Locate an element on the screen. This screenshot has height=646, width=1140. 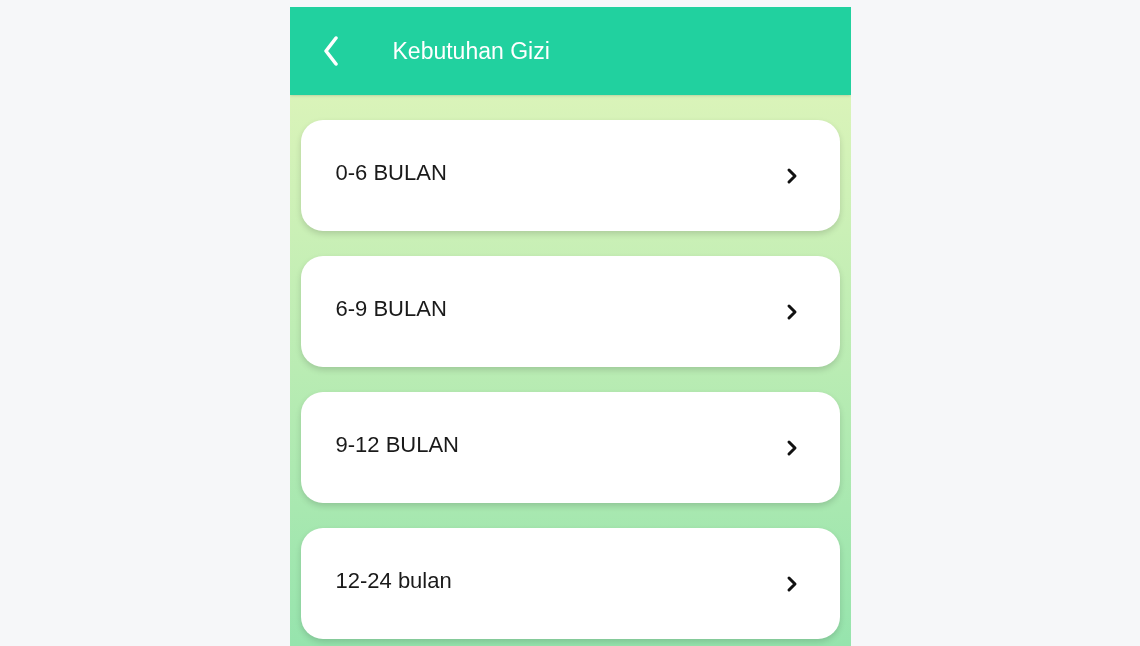
menu-item: 6-9 BULAN is located at coordinates (570, 311).